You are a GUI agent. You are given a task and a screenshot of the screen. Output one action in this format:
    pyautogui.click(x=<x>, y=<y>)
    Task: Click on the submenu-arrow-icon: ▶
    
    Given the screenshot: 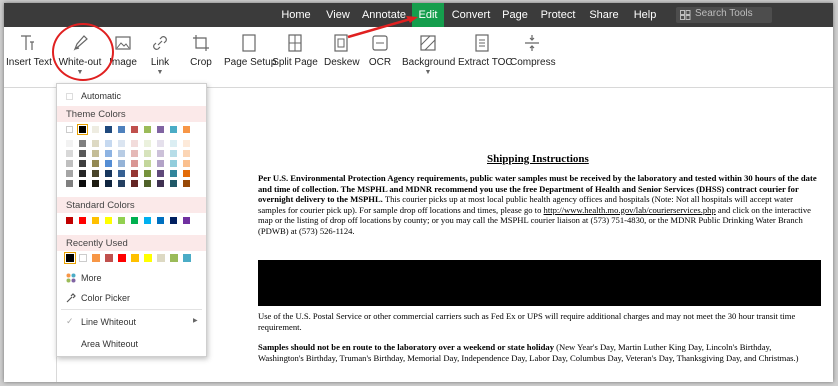 What is the action you would take?
    pyautogui.click(x=195, y=321)
    